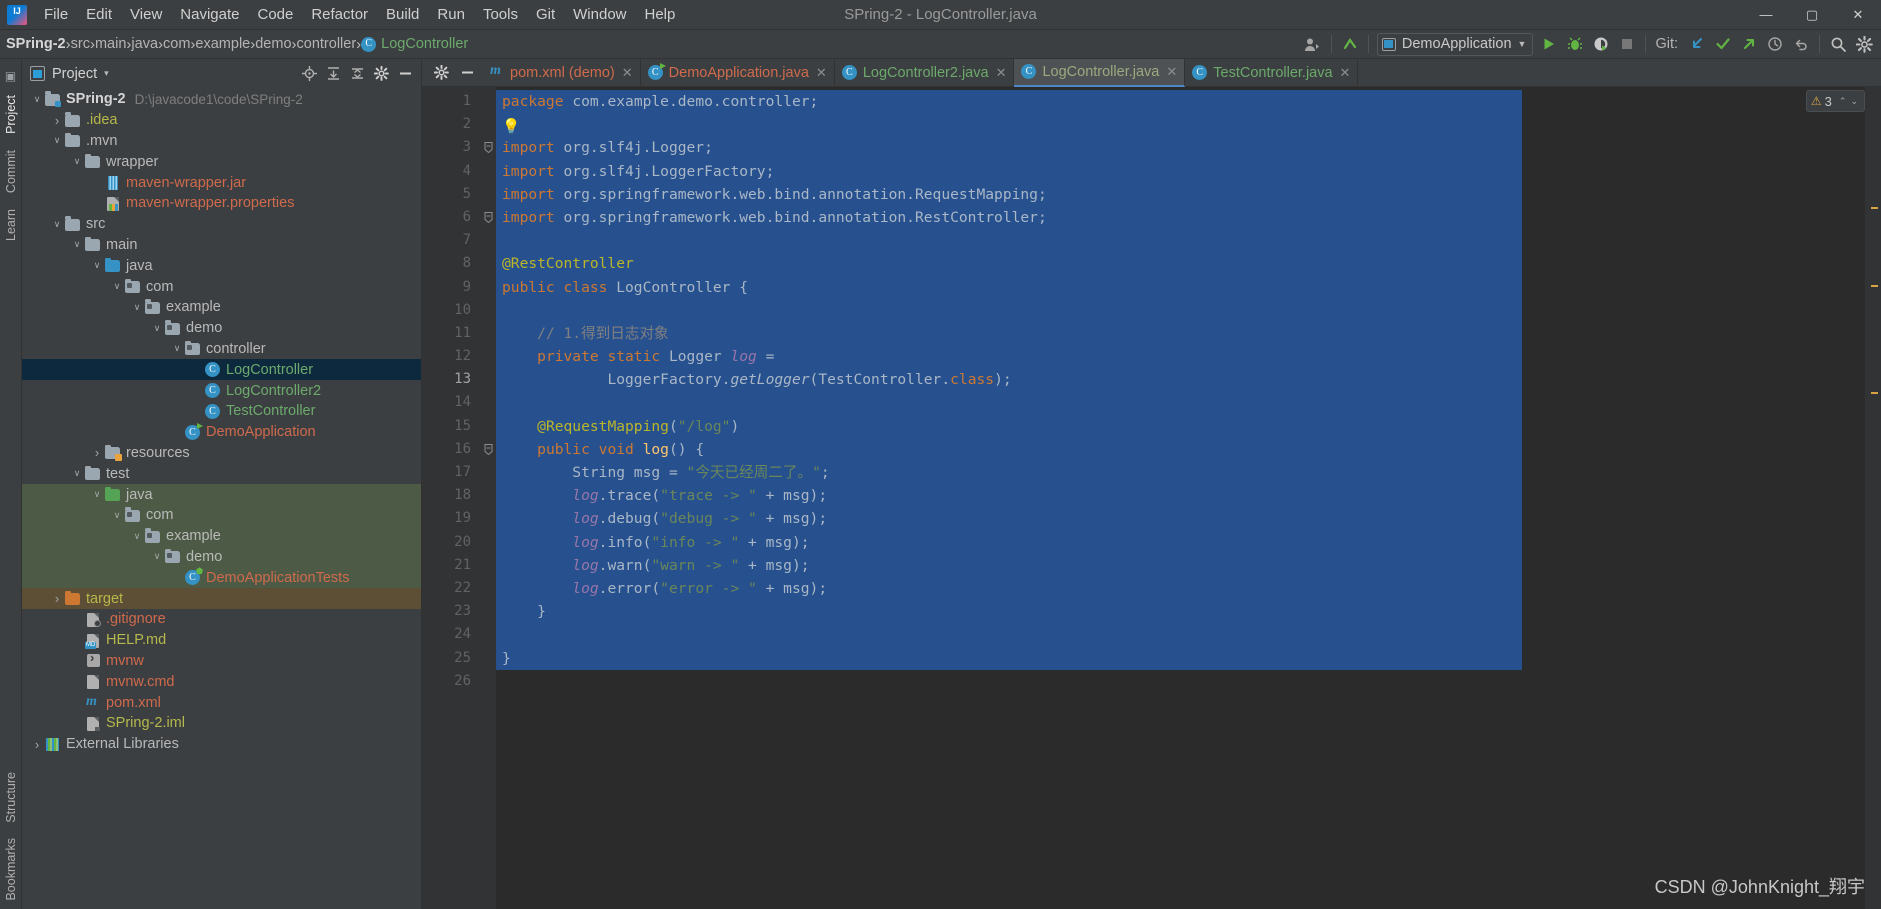 The image size is (1881, 909). I want to click on close-button: ✕, so click(1858, 15).